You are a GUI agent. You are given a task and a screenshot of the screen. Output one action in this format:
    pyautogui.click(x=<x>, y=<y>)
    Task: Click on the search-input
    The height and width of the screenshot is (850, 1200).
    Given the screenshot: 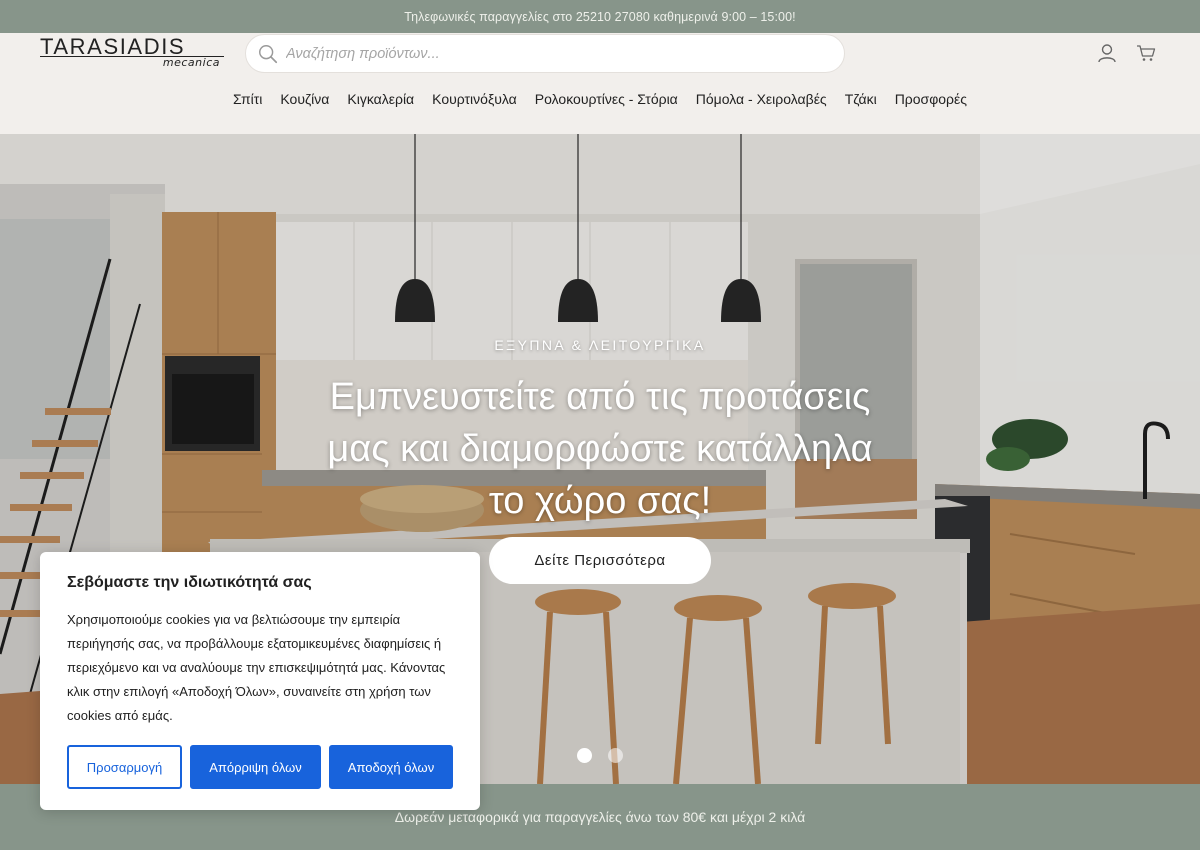 What is the action you would take?
    pyautogui.click(x=546, y=53)
    